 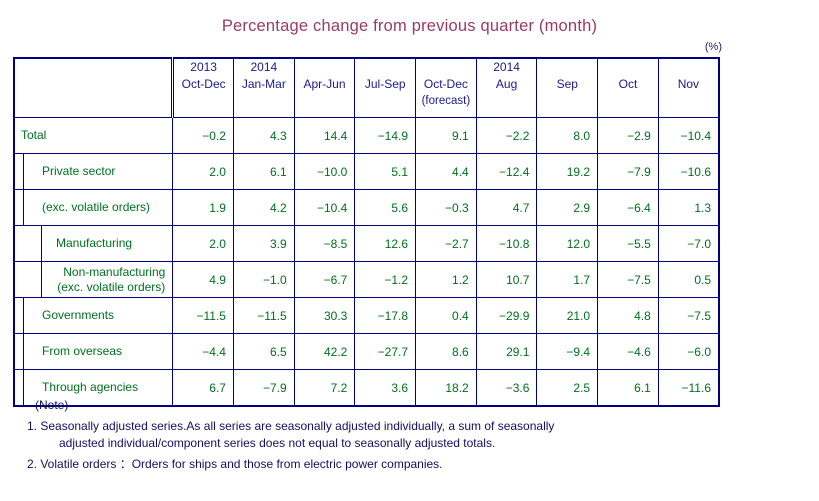 I want to click on data-cell: 3.9, so click(x=263, y=243).